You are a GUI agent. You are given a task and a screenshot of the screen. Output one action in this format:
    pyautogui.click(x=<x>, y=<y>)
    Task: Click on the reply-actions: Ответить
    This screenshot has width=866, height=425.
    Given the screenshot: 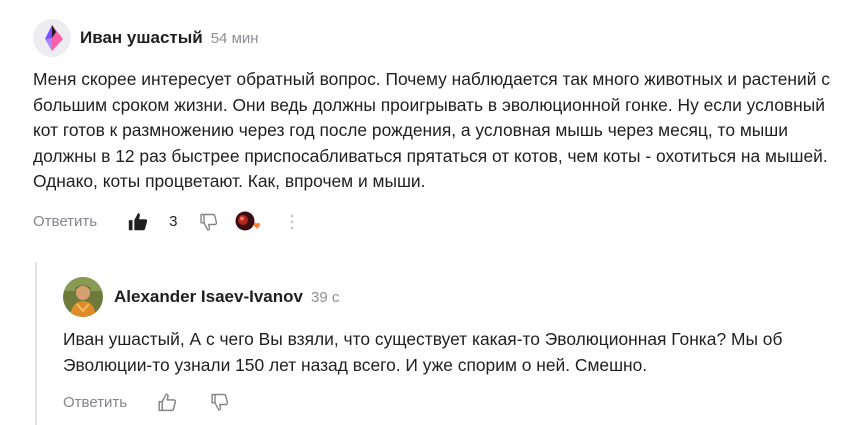 What is the action you would take?
    pyautogui.click(x=458, y=402)
    